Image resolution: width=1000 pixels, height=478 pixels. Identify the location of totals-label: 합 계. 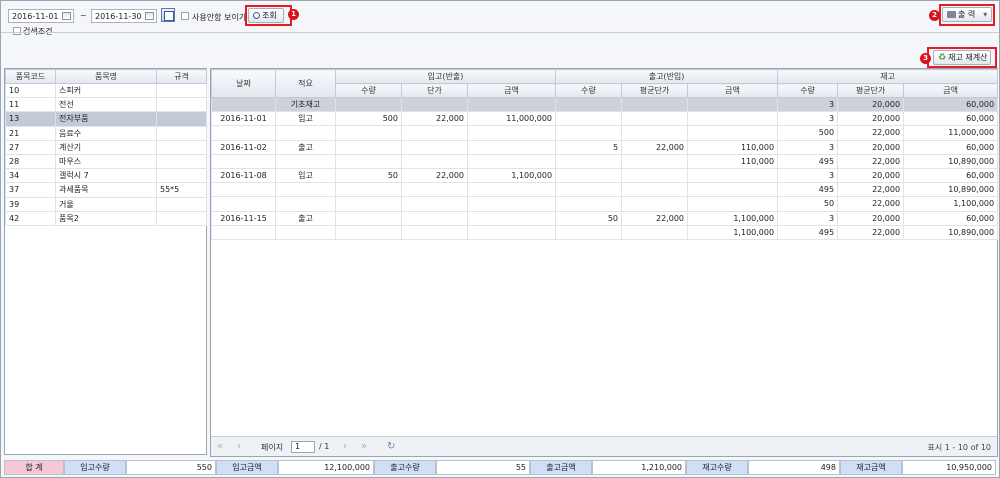
(34, 467).